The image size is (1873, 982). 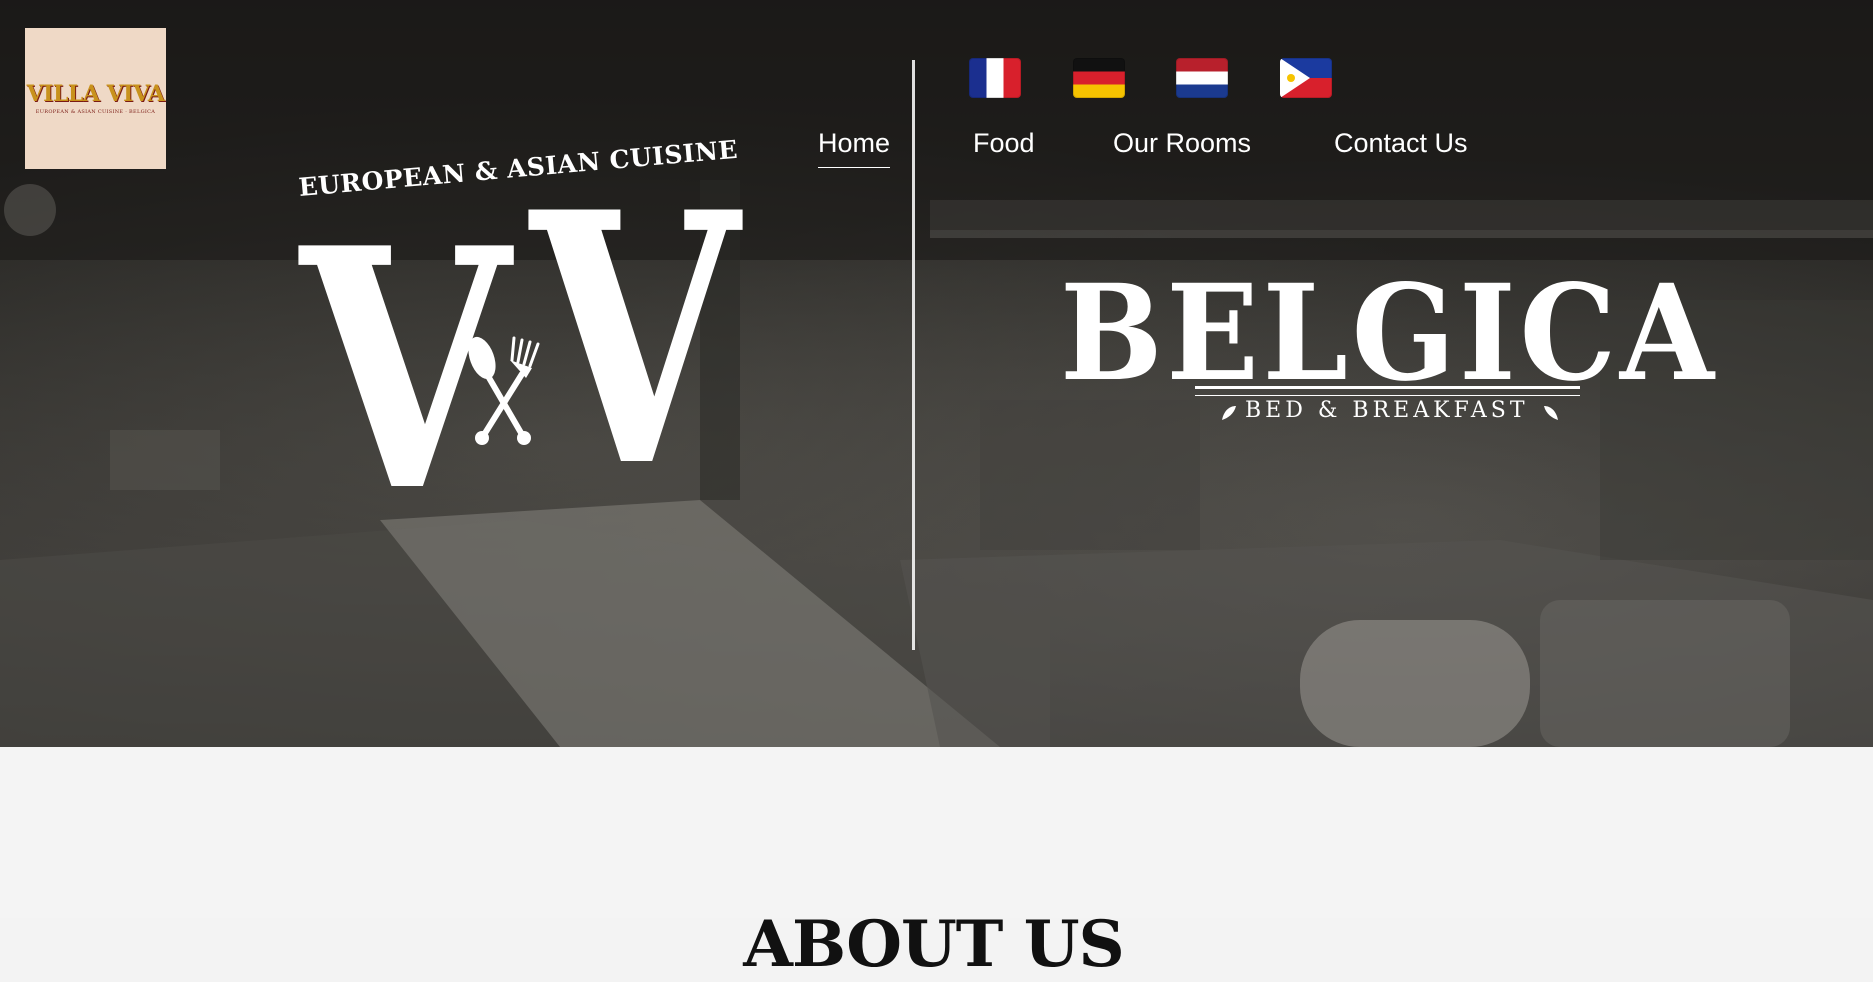 I want to click on nav-contact-us: Contact Us, so click(x=1401, y=143).